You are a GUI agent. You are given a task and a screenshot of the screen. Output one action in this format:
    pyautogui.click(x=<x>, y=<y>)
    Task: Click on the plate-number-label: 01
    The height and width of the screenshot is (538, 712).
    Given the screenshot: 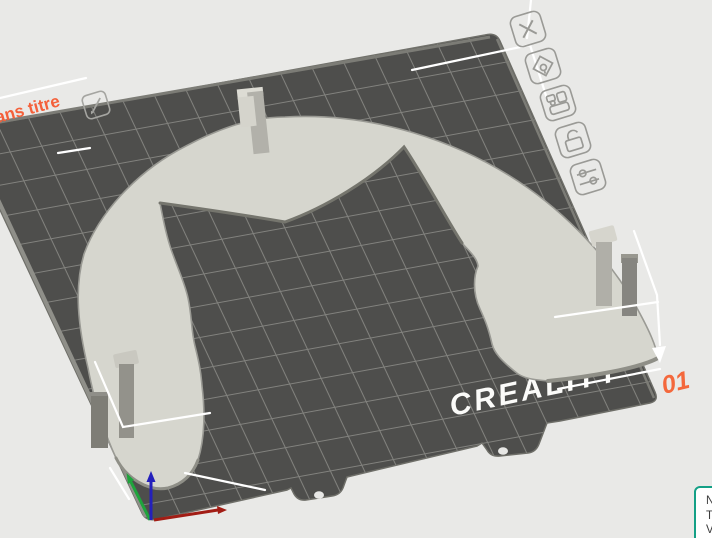 What is the action you would take?
    pyautogui.click(x=676, y=383)
    